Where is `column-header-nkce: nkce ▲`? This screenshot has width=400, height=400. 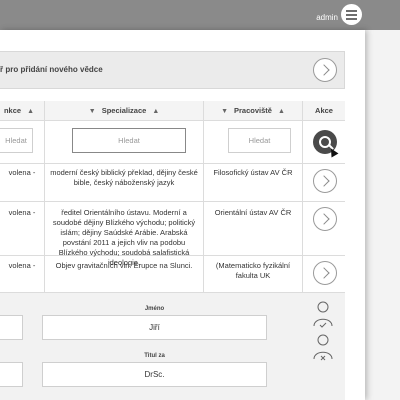
column-header-nkce: nkce ▲ is located at coordinates (22, 111).